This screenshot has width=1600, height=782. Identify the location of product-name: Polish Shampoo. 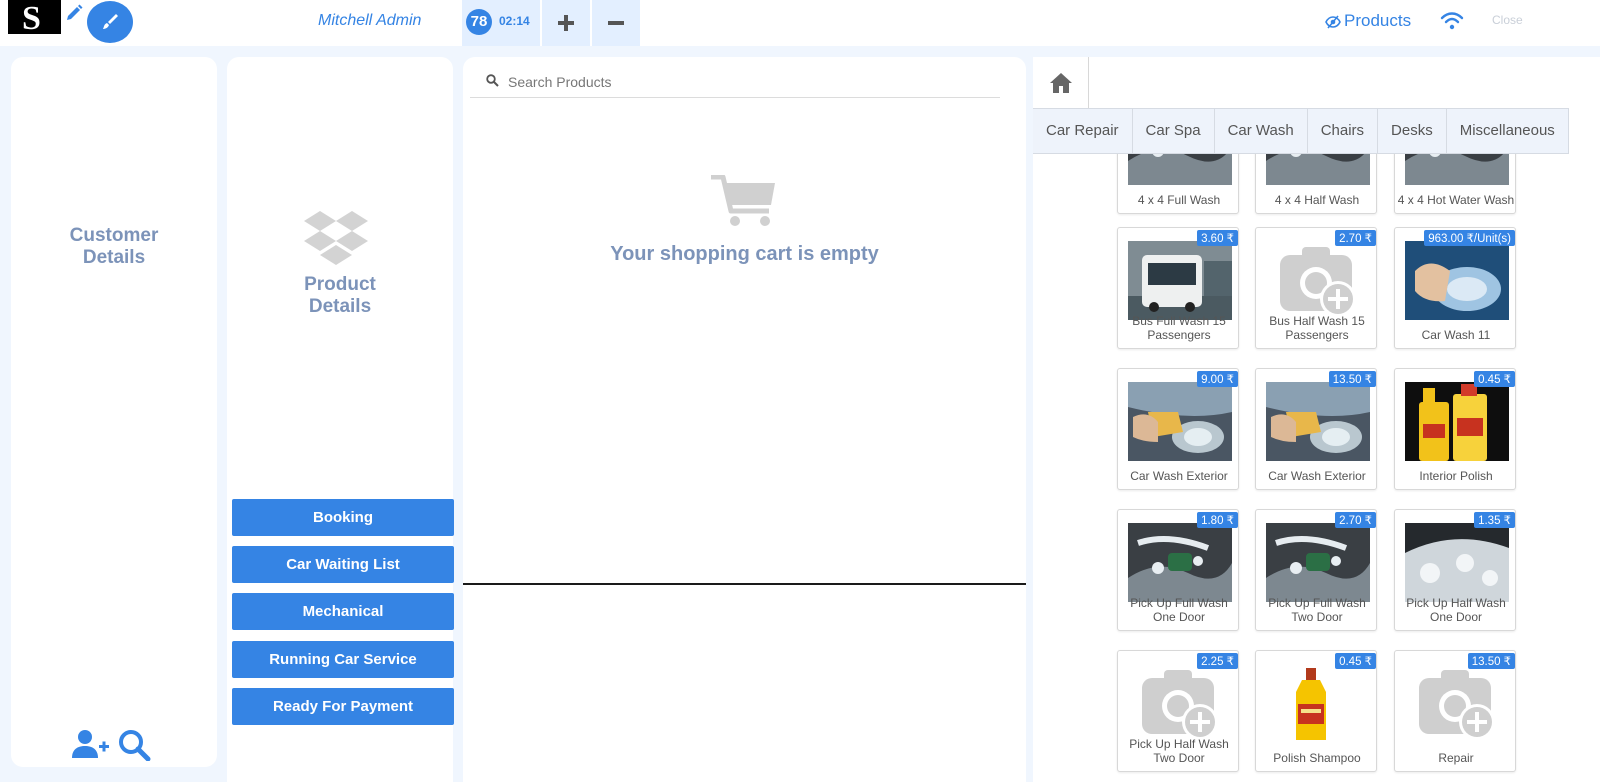
(1317, 758).